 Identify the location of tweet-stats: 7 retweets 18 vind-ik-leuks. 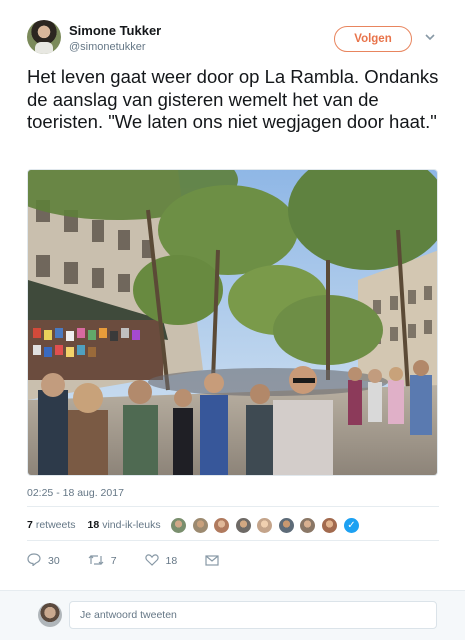
(100, 525).